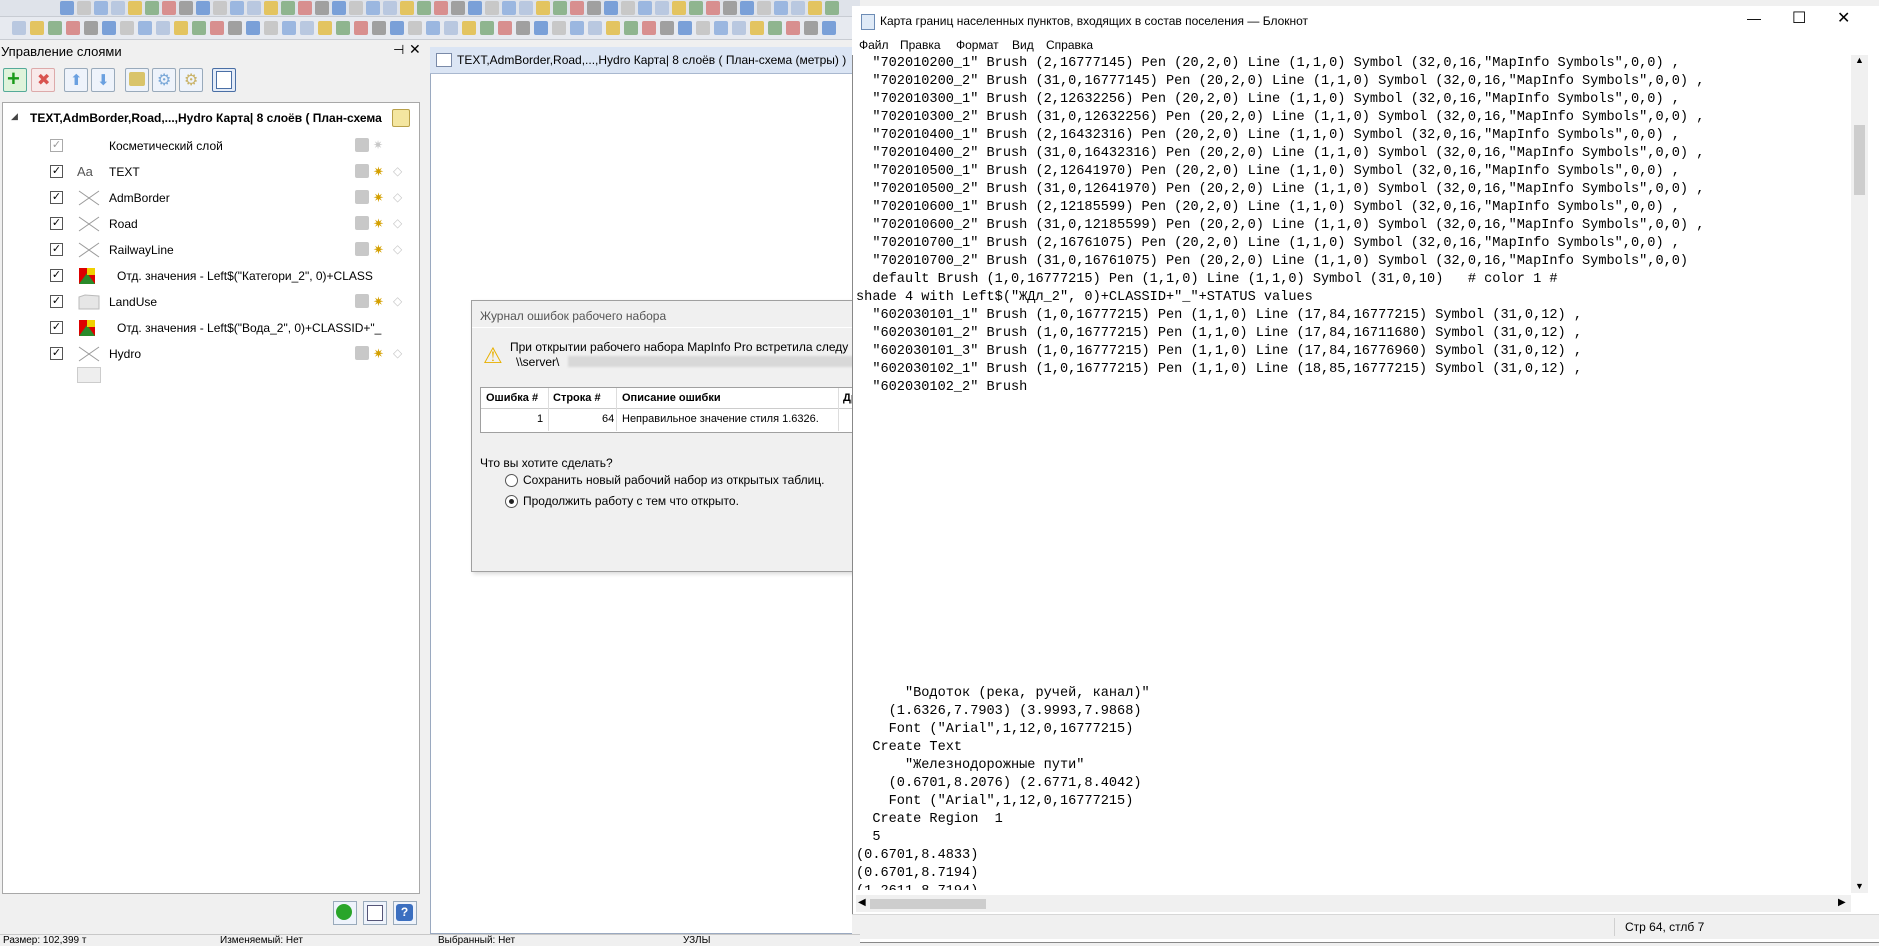  What do you see at coordinates (401, 118) in the screenshot?
I see `map-properties-icon` at bounding box center [401, 118].